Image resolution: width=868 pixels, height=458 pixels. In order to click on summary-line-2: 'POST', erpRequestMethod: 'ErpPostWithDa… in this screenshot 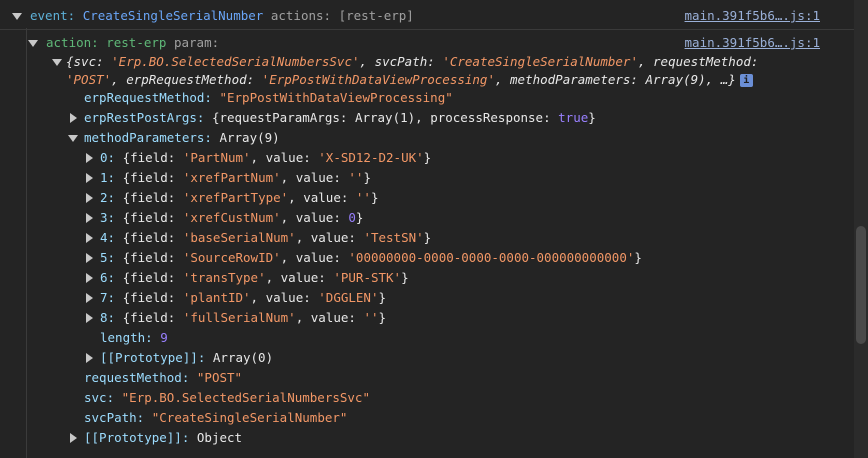, I will do `click(409, 80)`.